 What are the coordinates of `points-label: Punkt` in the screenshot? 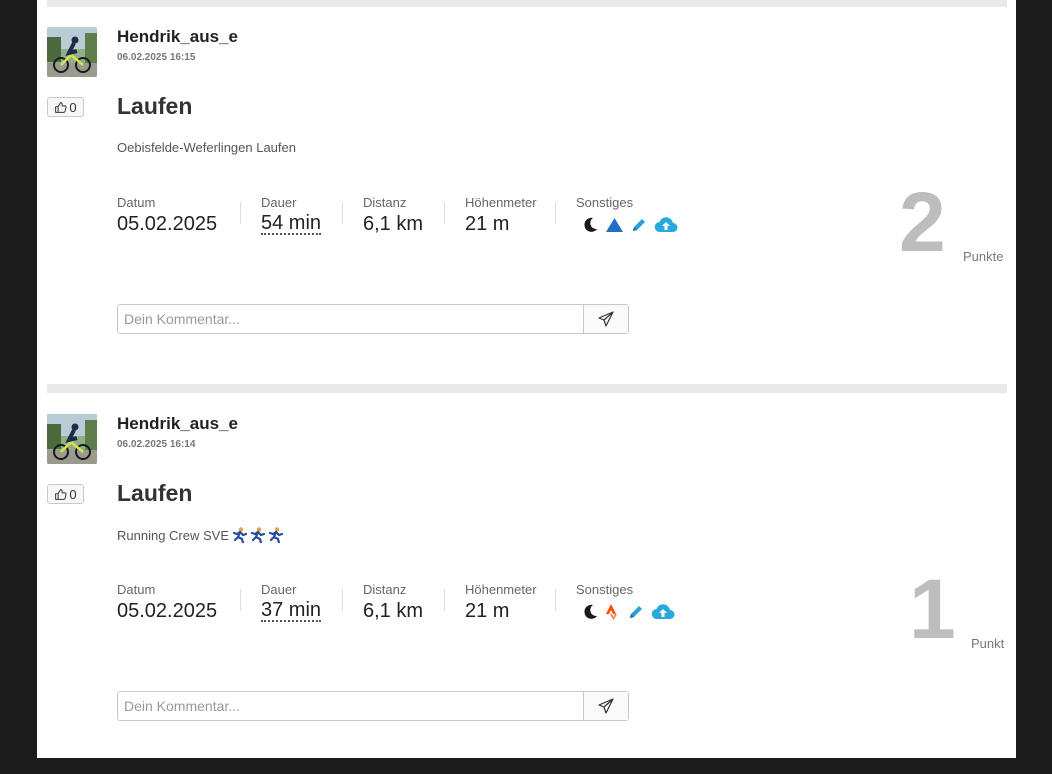 It's located at (988, 643).